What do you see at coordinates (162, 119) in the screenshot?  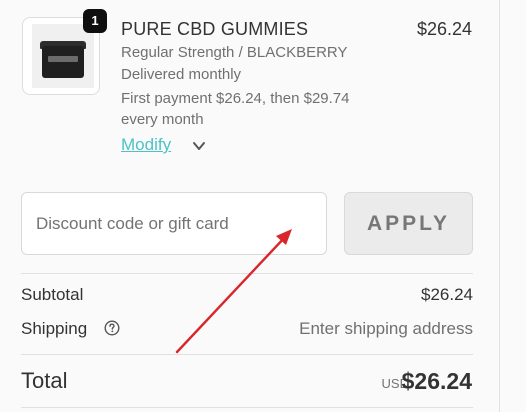 I see `payment-terms-line2: every month` at bounding box center [162, 119].